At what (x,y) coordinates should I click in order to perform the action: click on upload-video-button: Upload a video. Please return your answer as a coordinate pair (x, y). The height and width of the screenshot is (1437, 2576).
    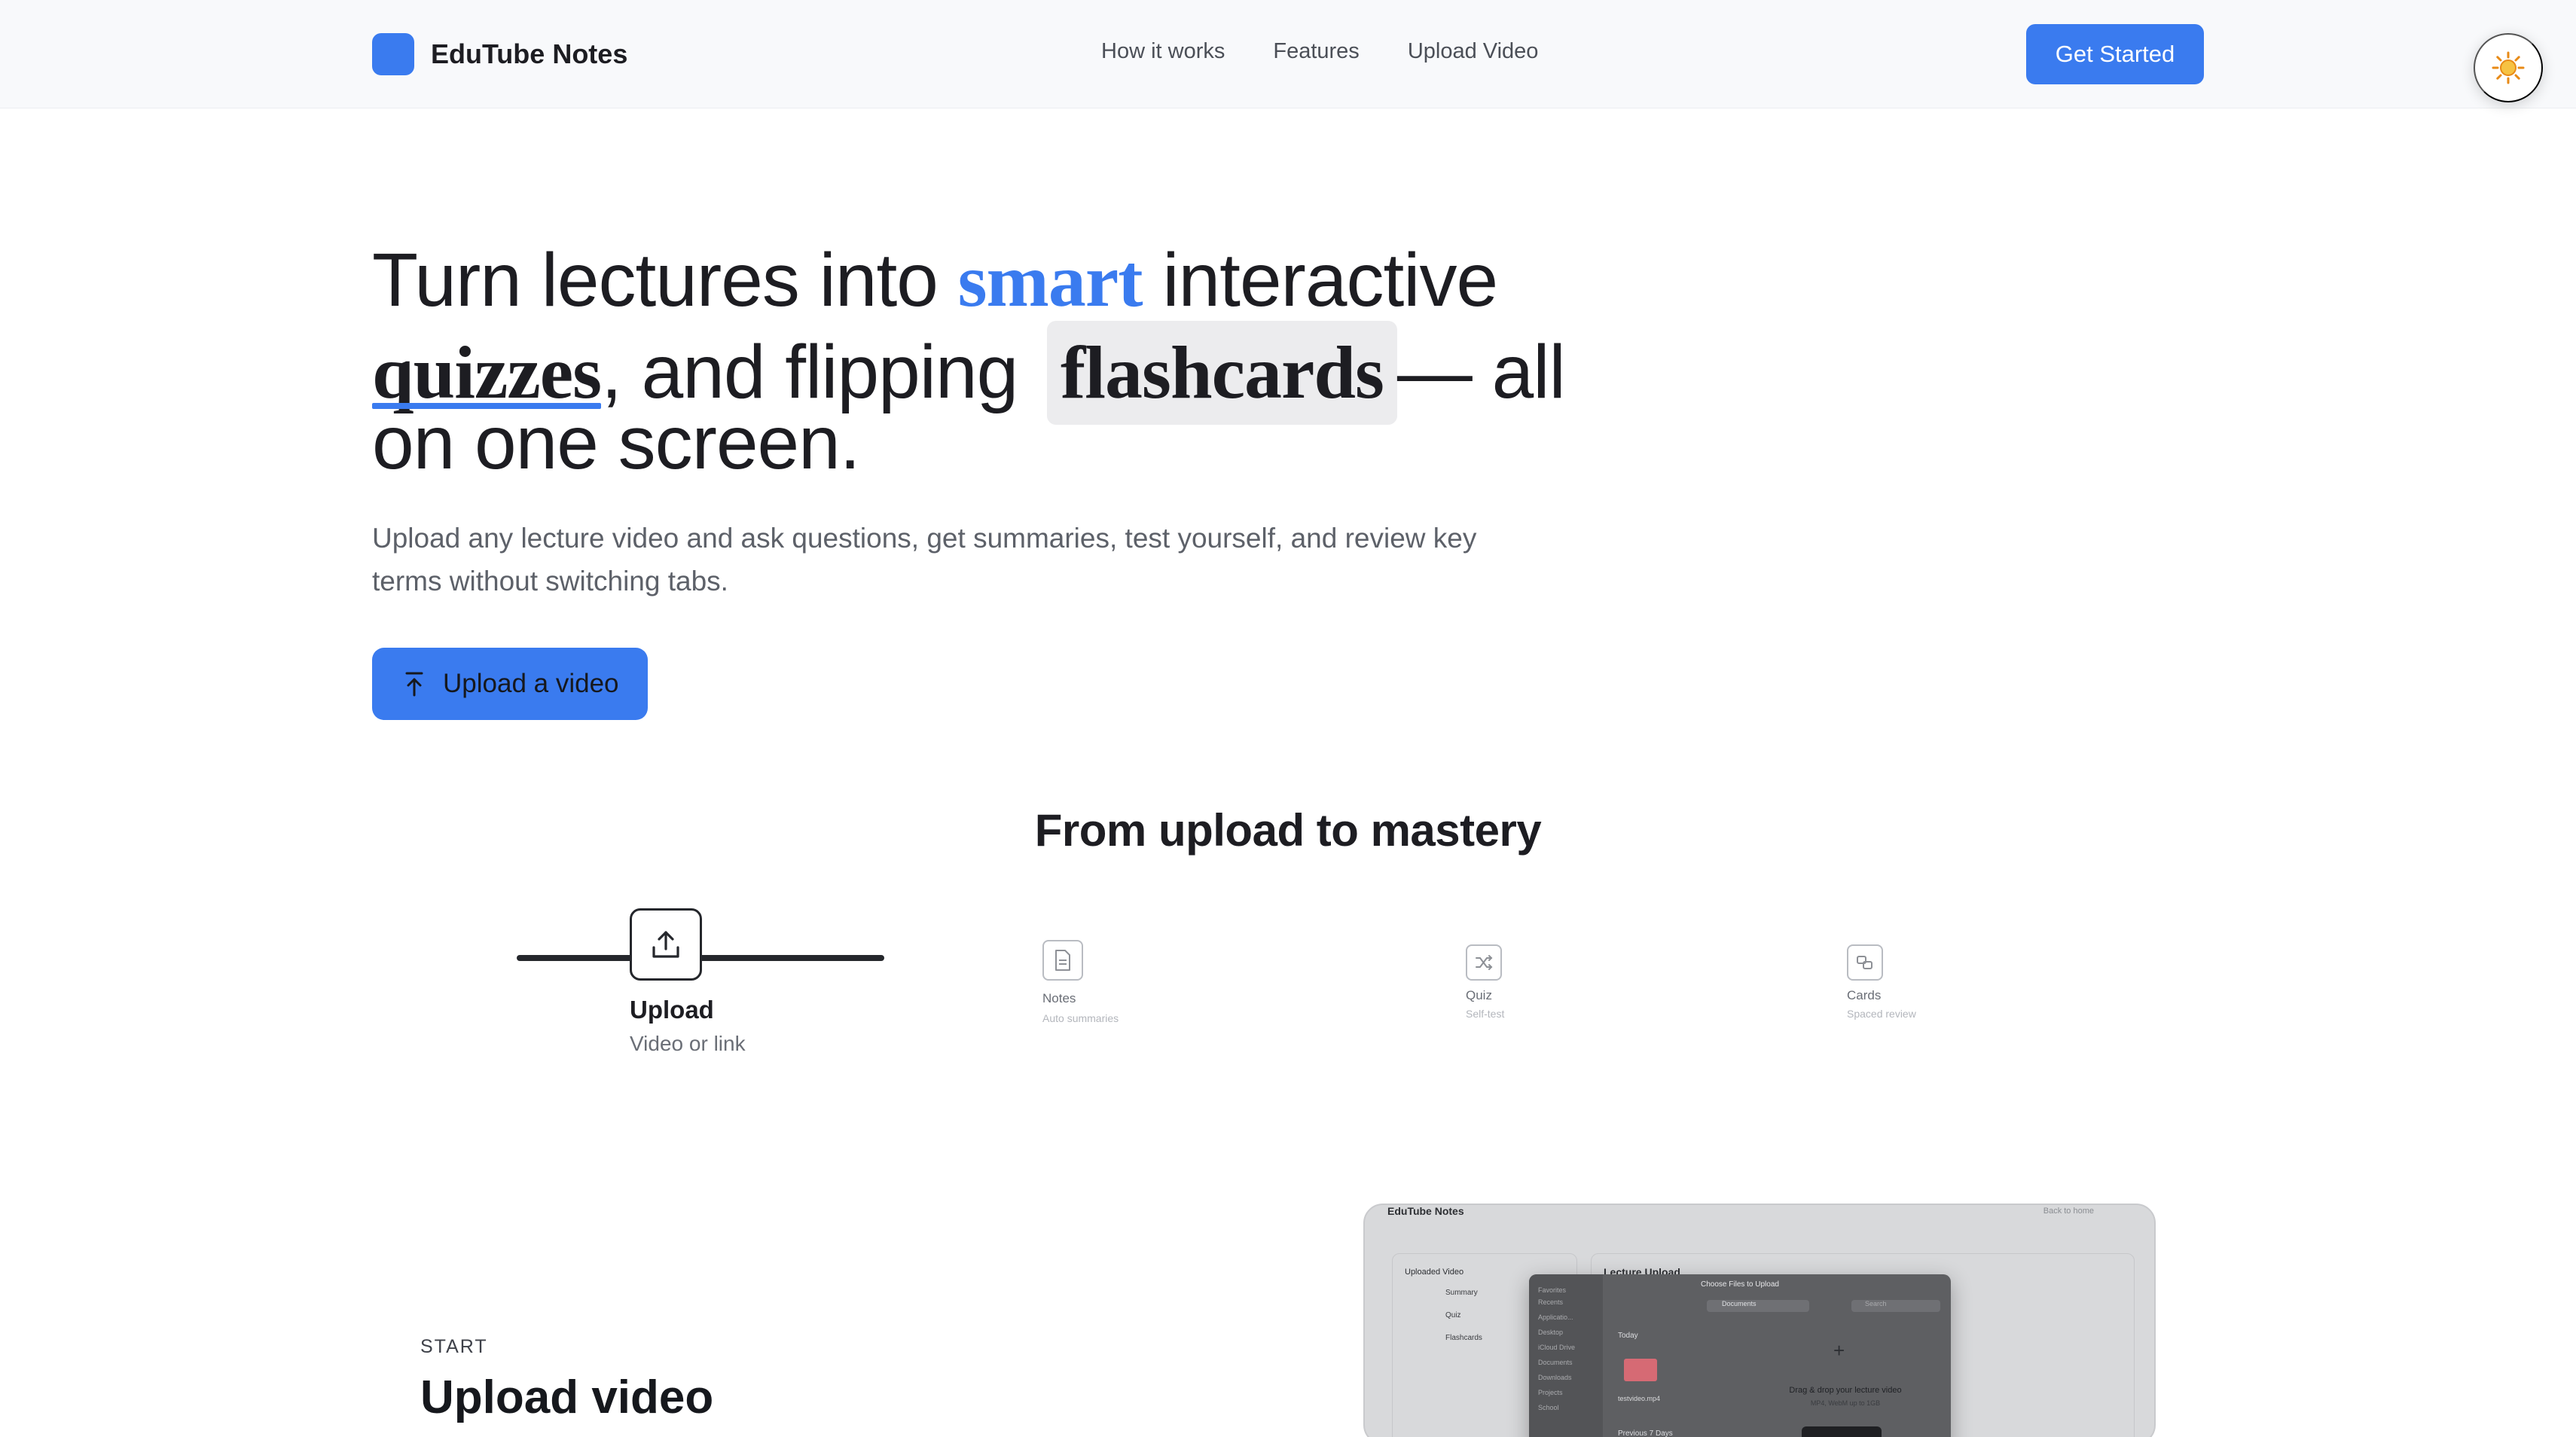
    Looking at the image, I should click on (510, 684).